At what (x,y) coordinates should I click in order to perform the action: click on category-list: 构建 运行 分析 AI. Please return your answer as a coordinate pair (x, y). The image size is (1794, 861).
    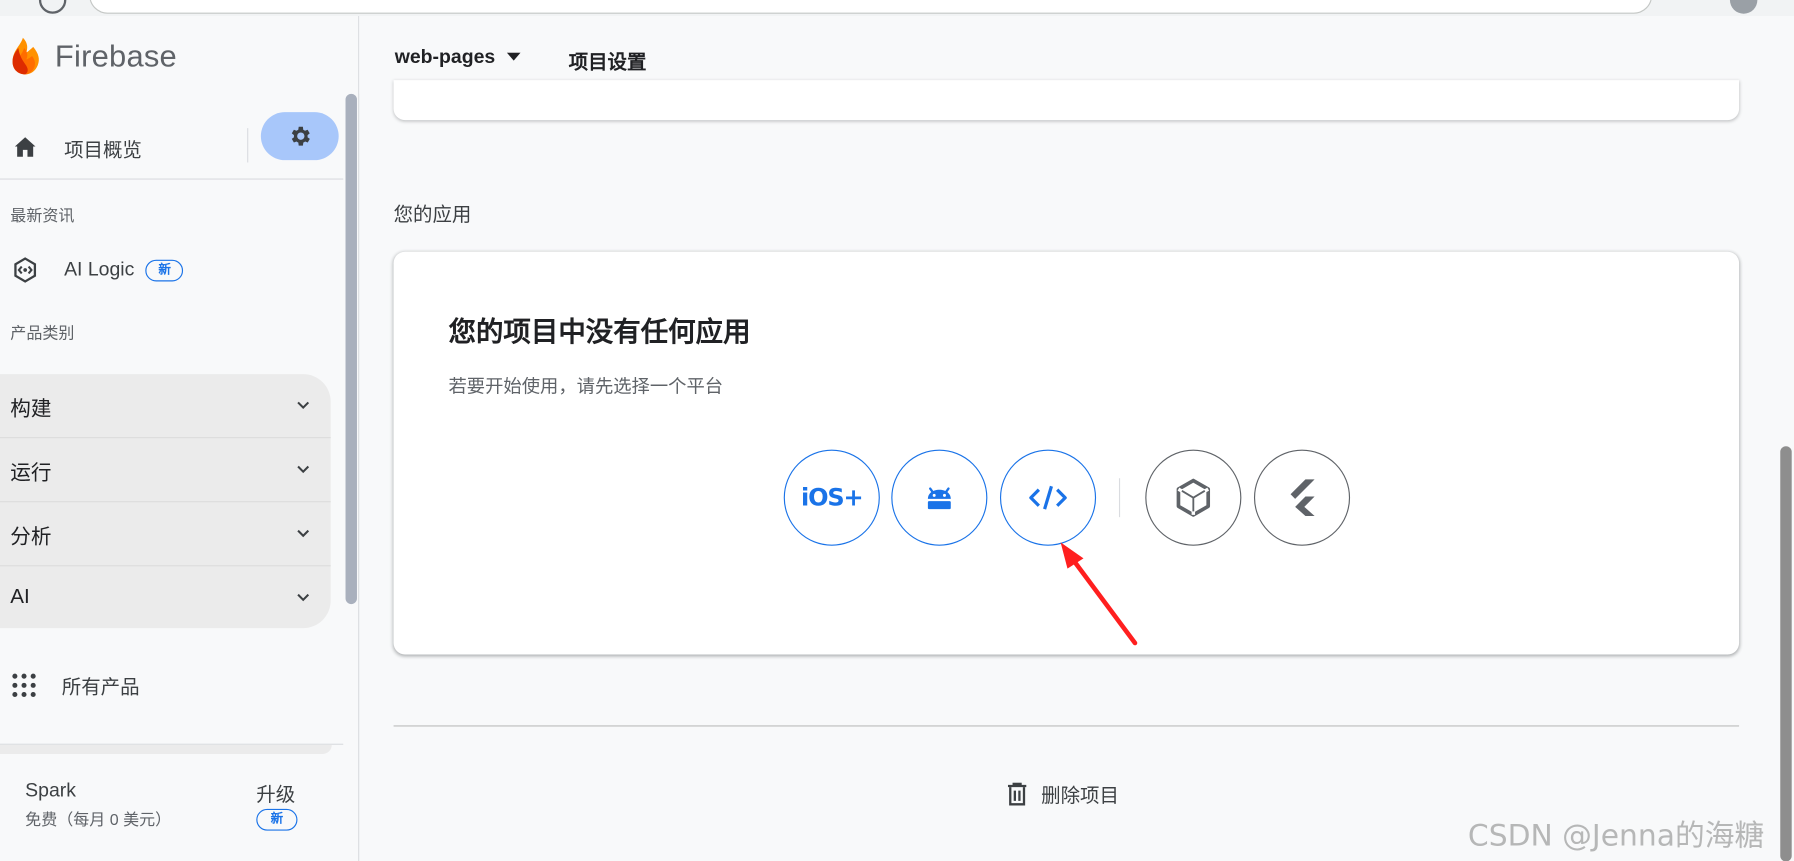
    Looking at the image, I should click on (165, 502).